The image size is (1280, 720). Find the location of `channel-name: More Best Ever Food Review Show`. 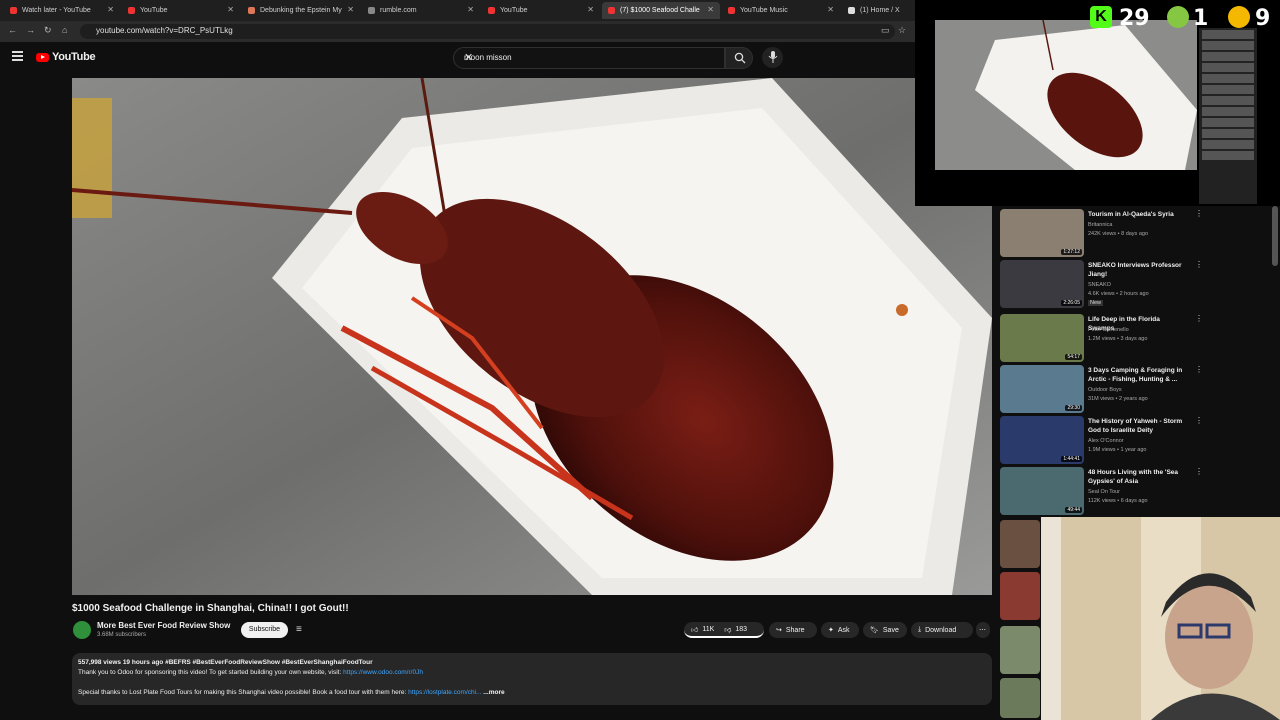

channel-name: More Best Ever Food Review Show is located at coordinates (163, 625).